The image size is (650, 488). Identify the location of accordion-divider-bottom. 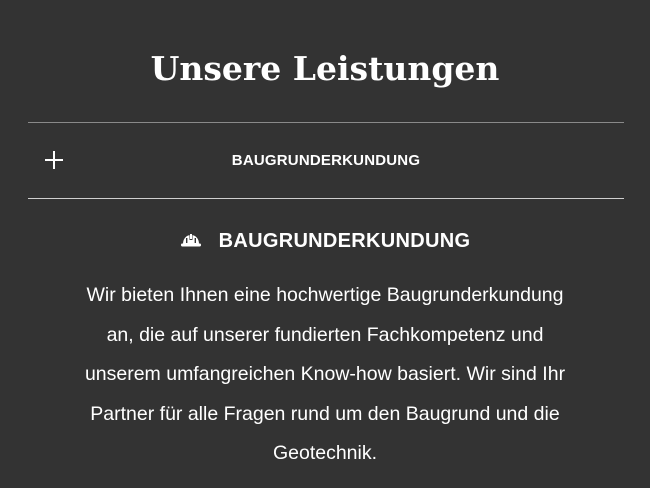
(326, 198).